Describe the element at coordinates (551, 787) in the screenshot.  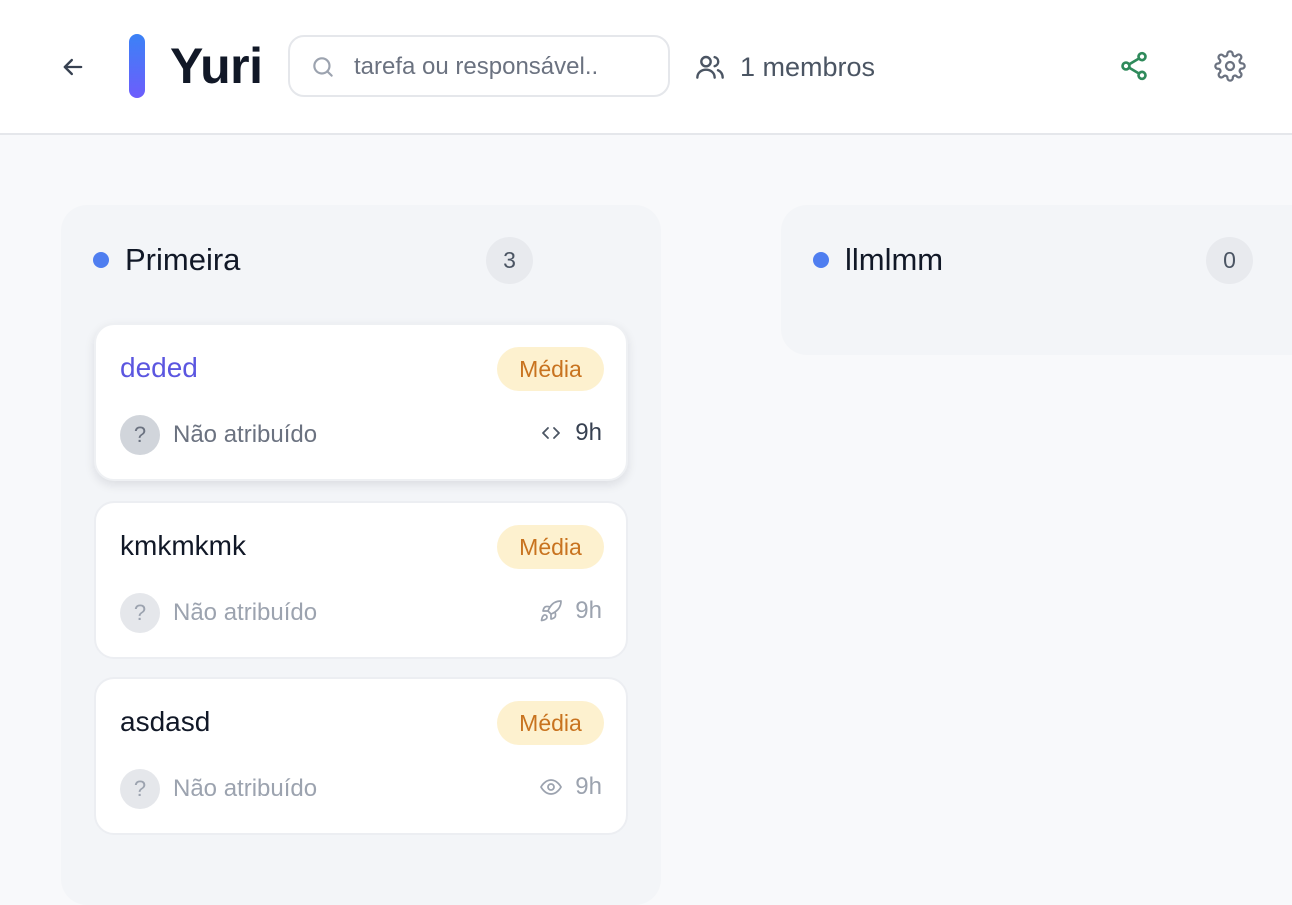
I see `eye-icon` at that location.